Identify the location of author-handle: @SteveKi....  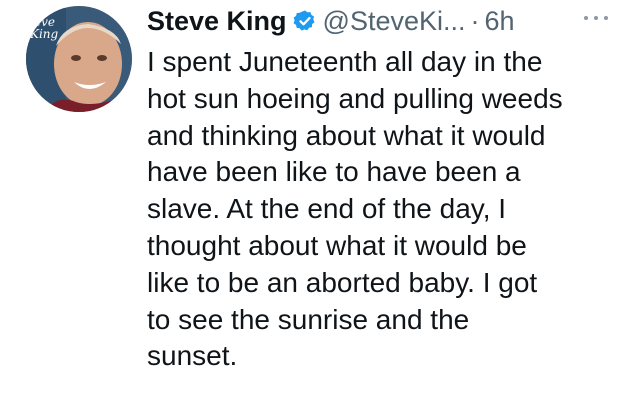
(394, 21).